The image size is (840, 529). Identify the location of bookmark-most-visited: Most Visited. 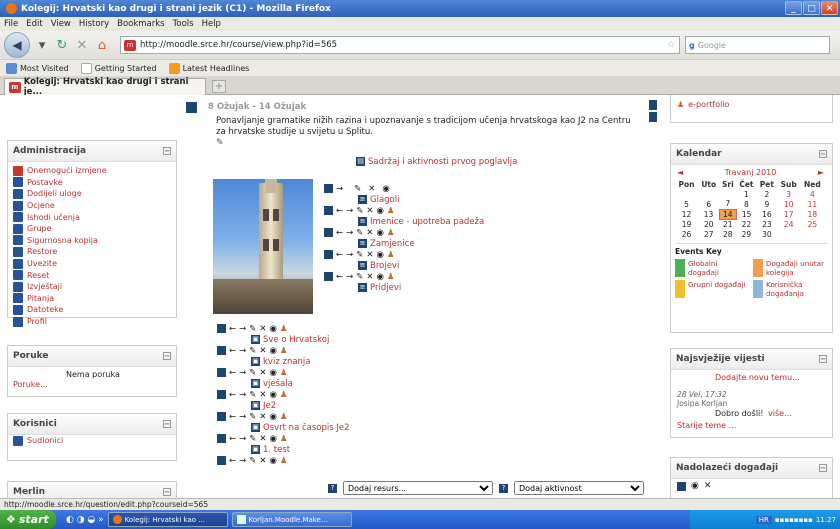
(37, 68).